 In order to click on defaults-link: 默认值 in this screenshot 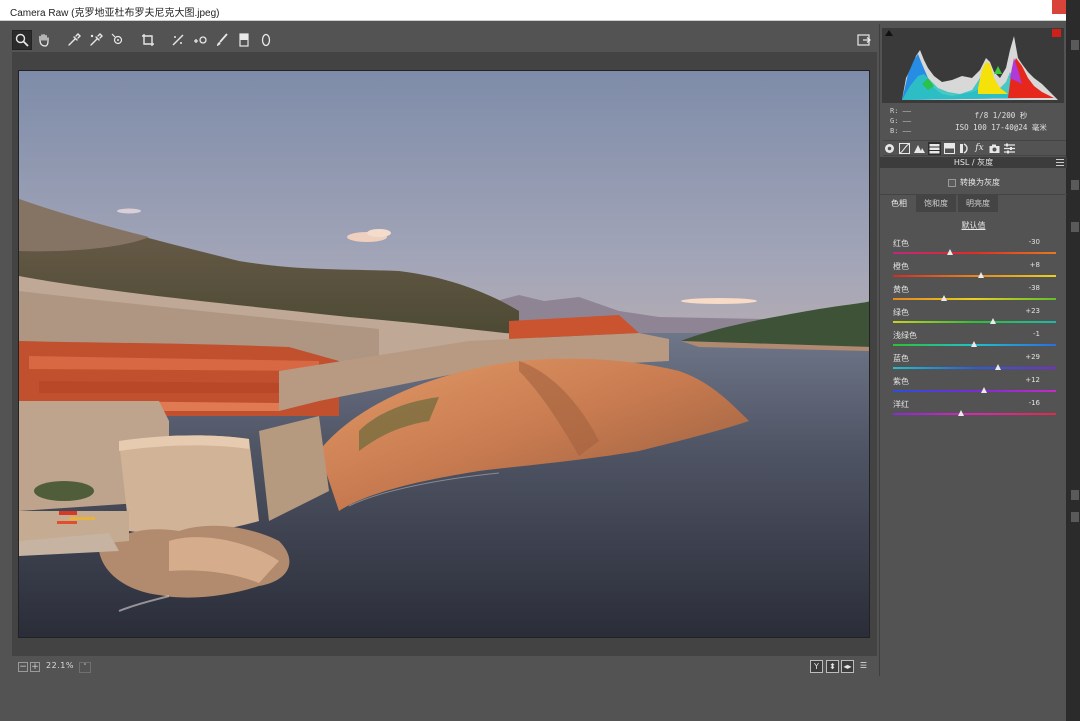, I will do `click(974, 225)`.